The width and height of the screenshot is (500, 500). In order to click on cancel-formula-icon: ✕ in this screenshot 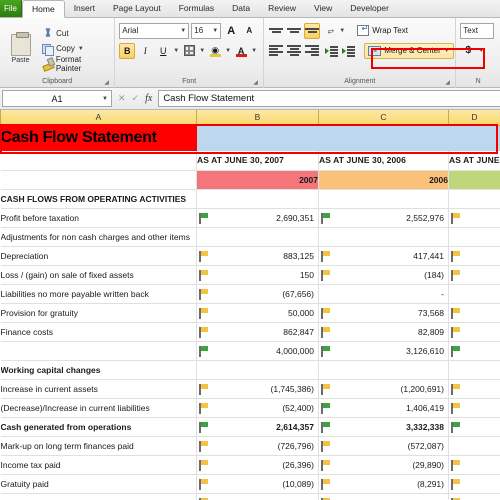, I will do `click(122, 98)`.